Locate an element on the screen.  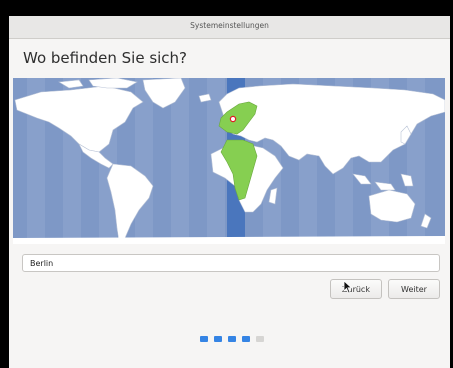
title-bar: Systemeinstellungen is located at coordinates (229, 27).